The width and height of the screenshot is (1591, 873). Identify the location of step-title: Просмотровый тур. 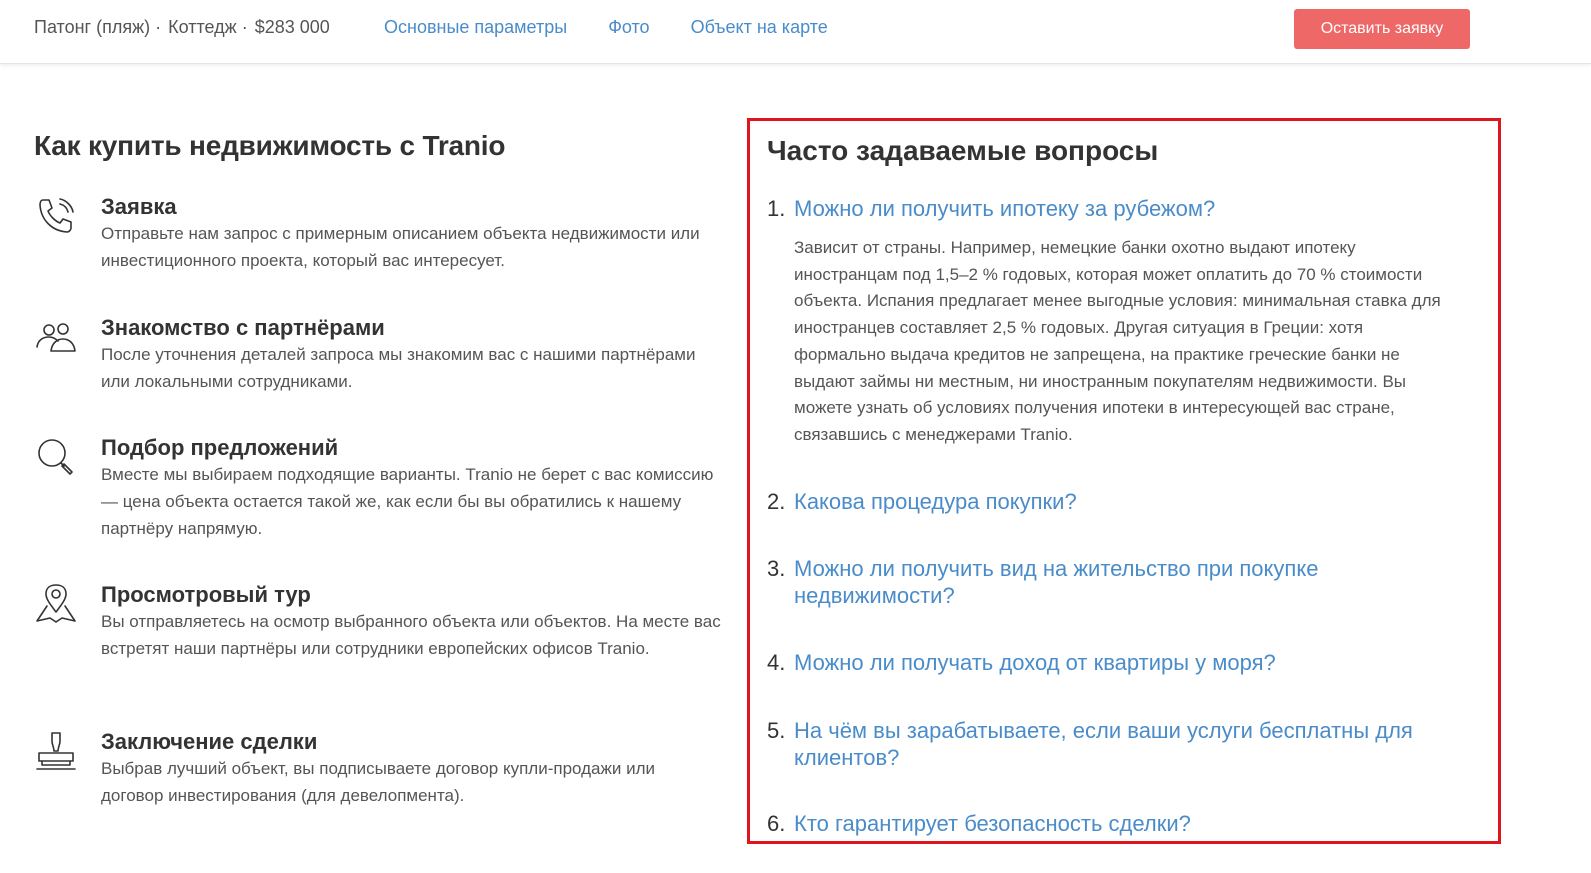
(206, 594).